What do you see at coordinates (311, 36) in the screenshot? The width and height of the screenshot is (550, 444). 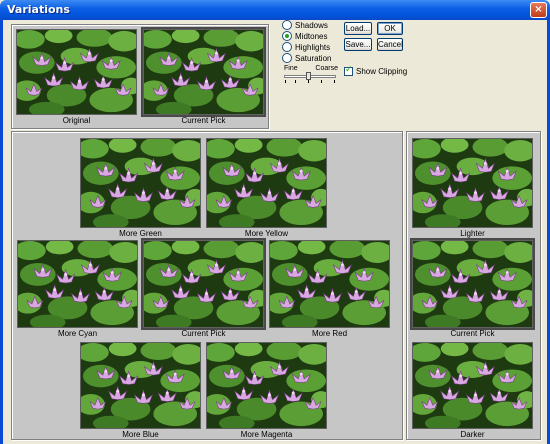 I see `radio-midtones-label: Midtones` at bounding box center [311, 36].